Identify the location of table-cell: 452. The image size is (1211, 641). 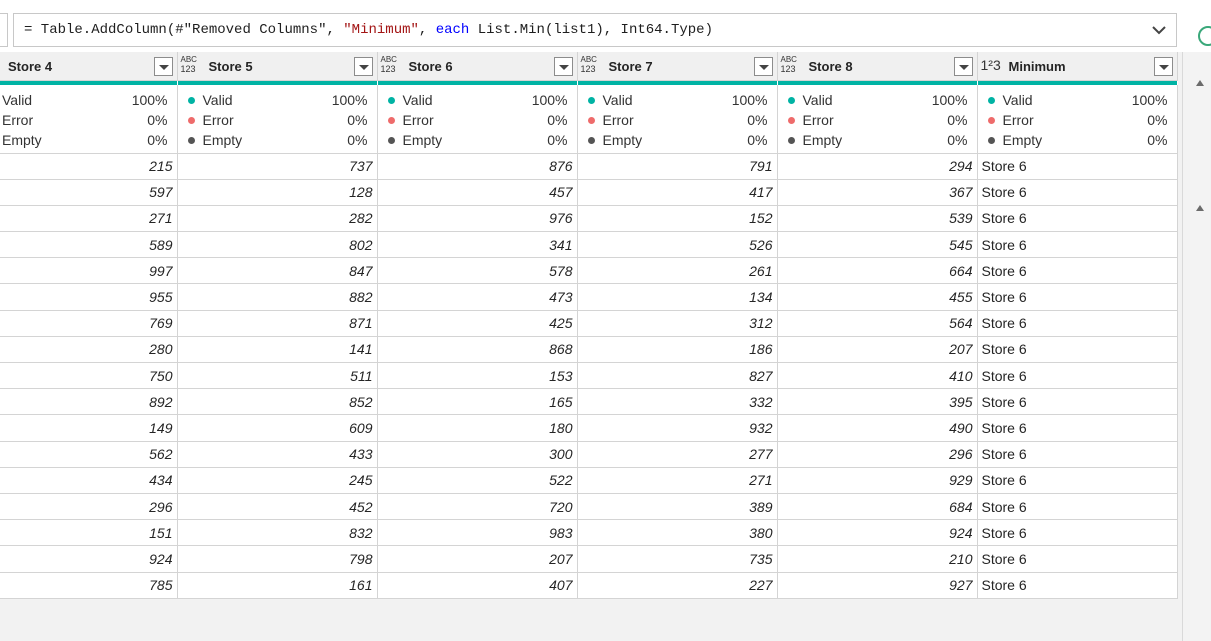
(277, 507).